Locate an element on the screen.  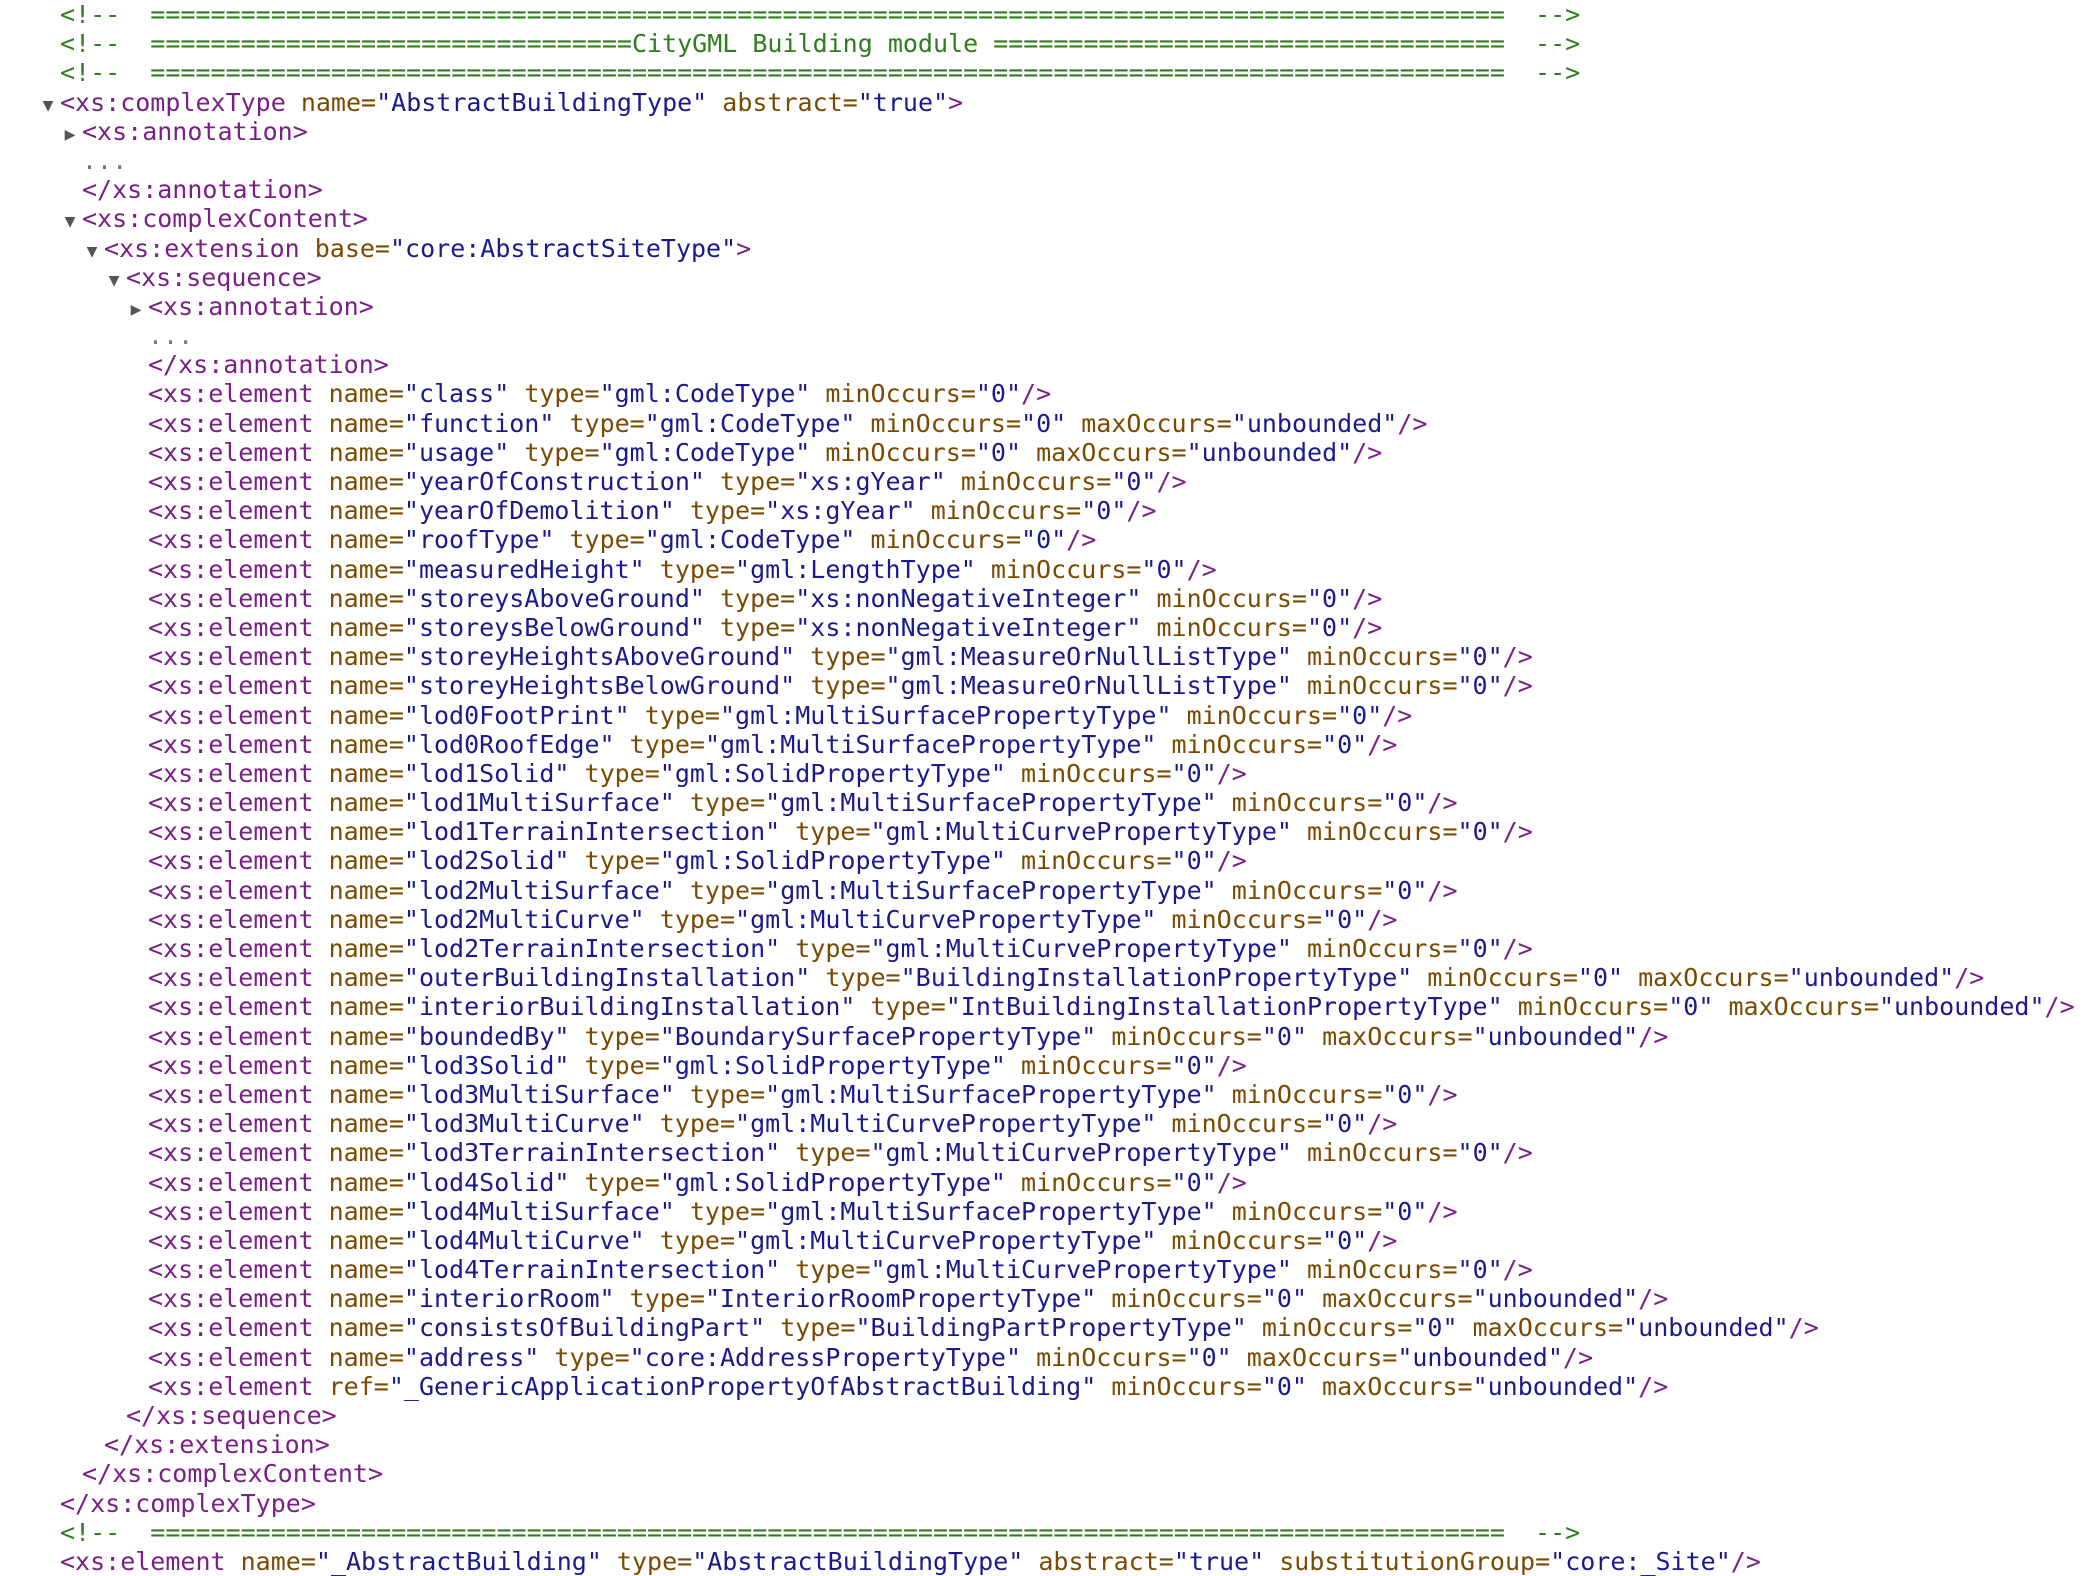
xml-attribute-value: "lod4Solid" is located at coordinates (494, 1182).